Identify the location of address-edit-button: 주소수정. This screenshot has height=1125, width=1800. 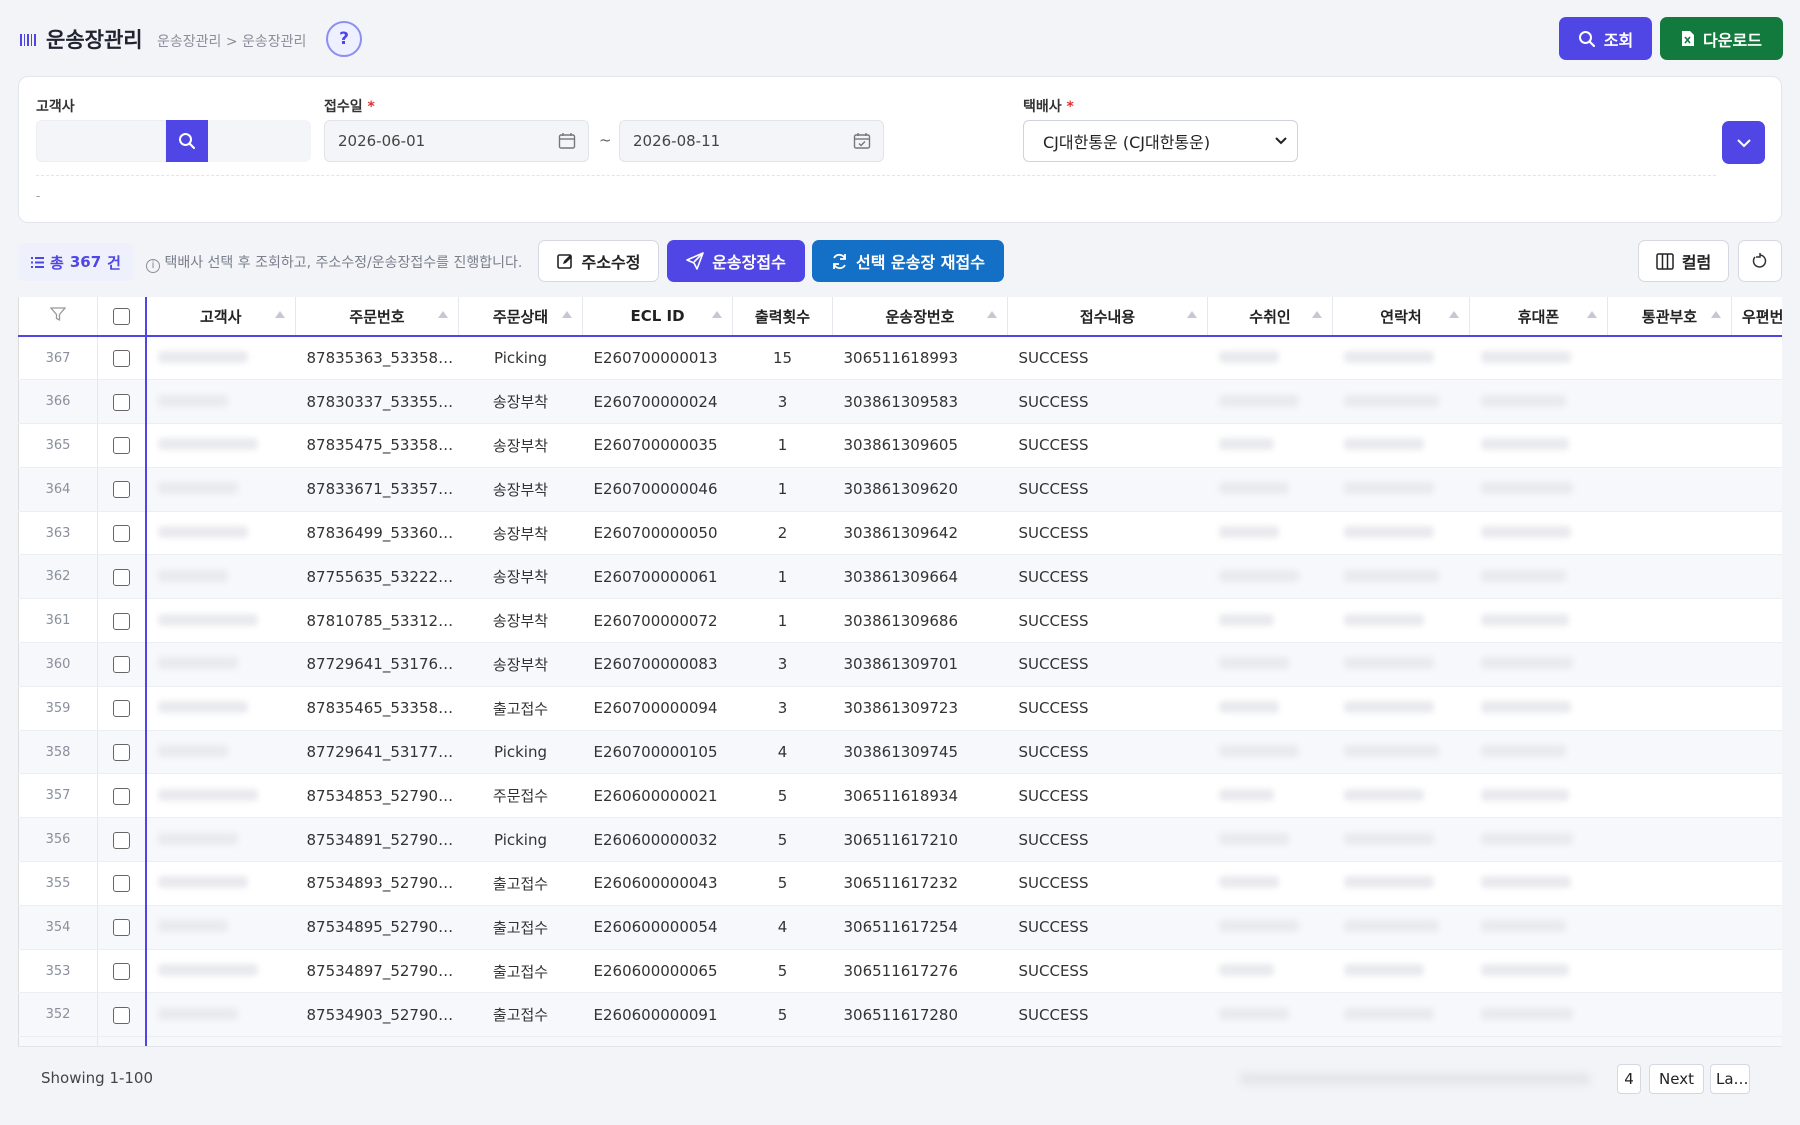
(598, 261).